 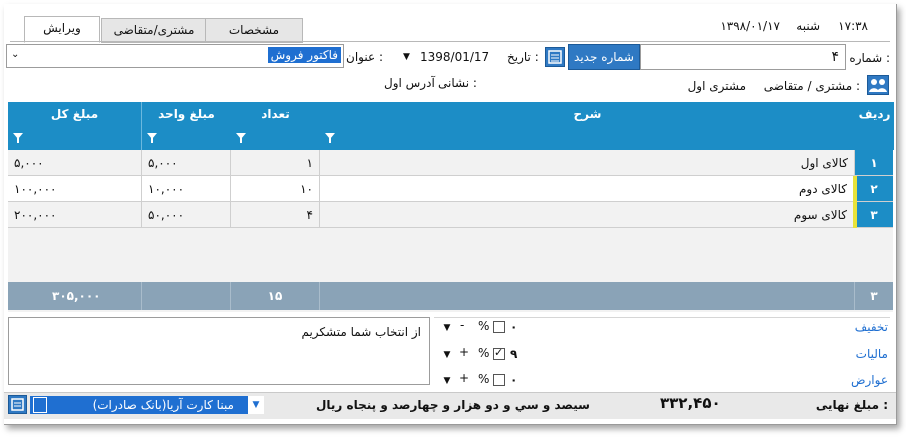 What do you see at coordinates (513, 354) in the screenshot?
I see `tax-value: ۹` at bounding box center [513, 354].